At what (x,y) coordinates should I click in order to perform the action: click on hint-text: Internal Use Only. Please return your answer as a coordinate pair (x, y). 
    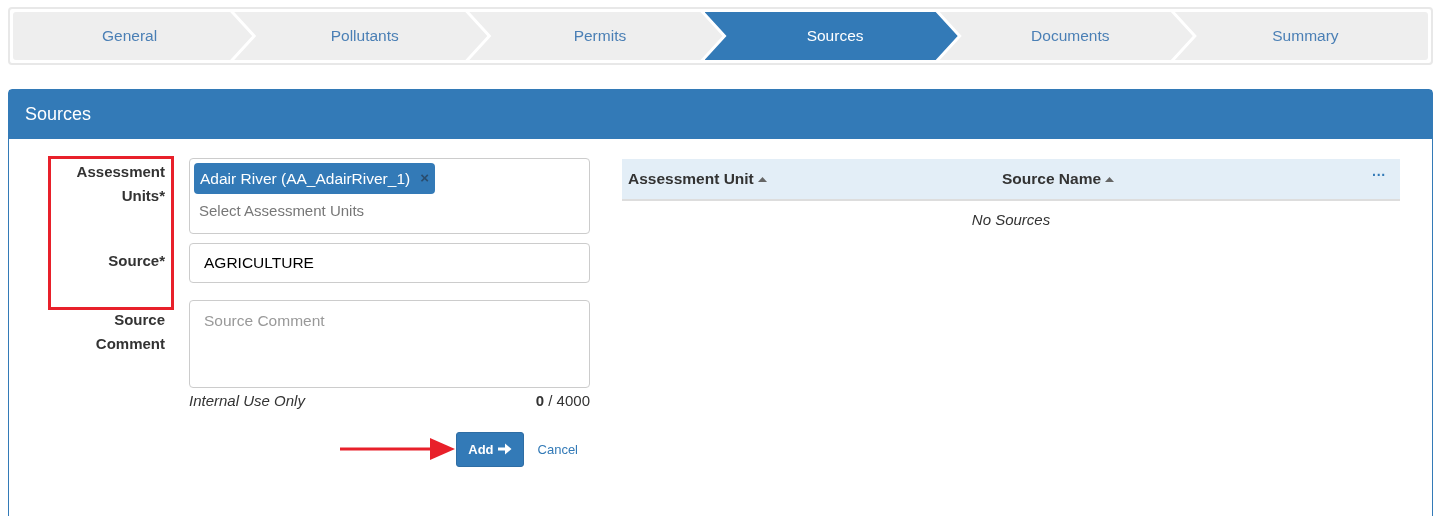
    Looking at the image, I should click on (247, 401).